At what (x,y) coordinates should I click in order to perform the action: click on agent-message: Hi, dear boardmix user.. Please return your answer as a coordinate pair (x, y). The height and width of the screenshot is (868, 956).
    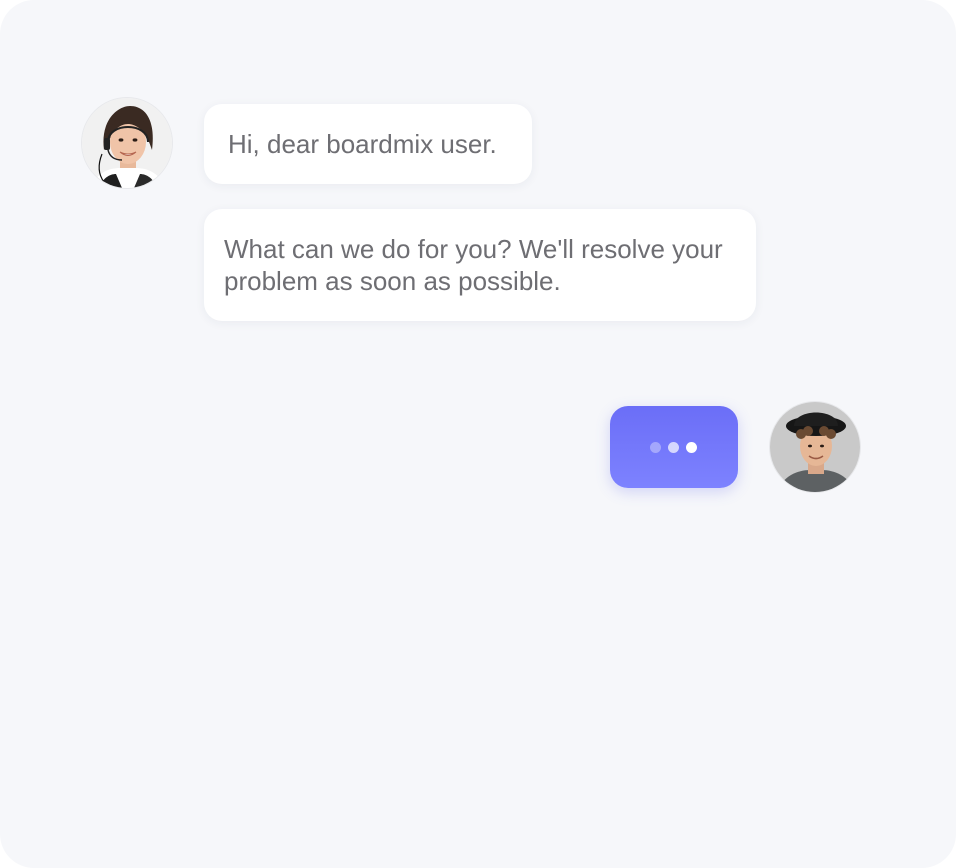
    Looking at the image, I should click on (368, 144).